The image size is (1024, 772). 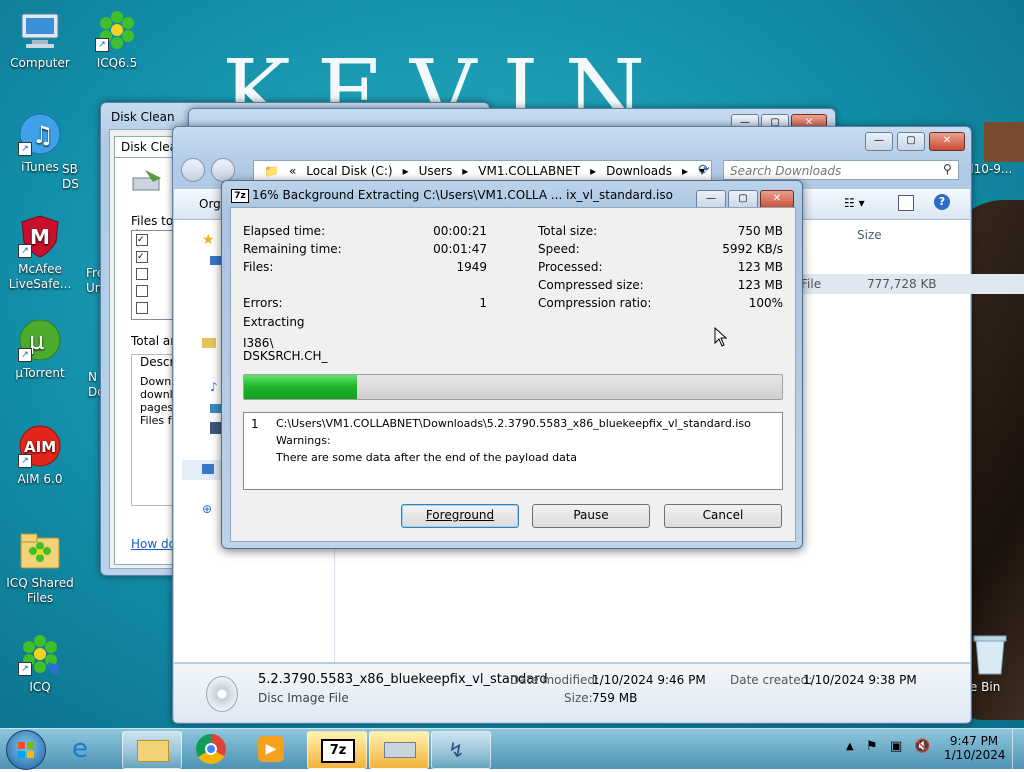 I want to click on start-button, so click(x=26, y=750).